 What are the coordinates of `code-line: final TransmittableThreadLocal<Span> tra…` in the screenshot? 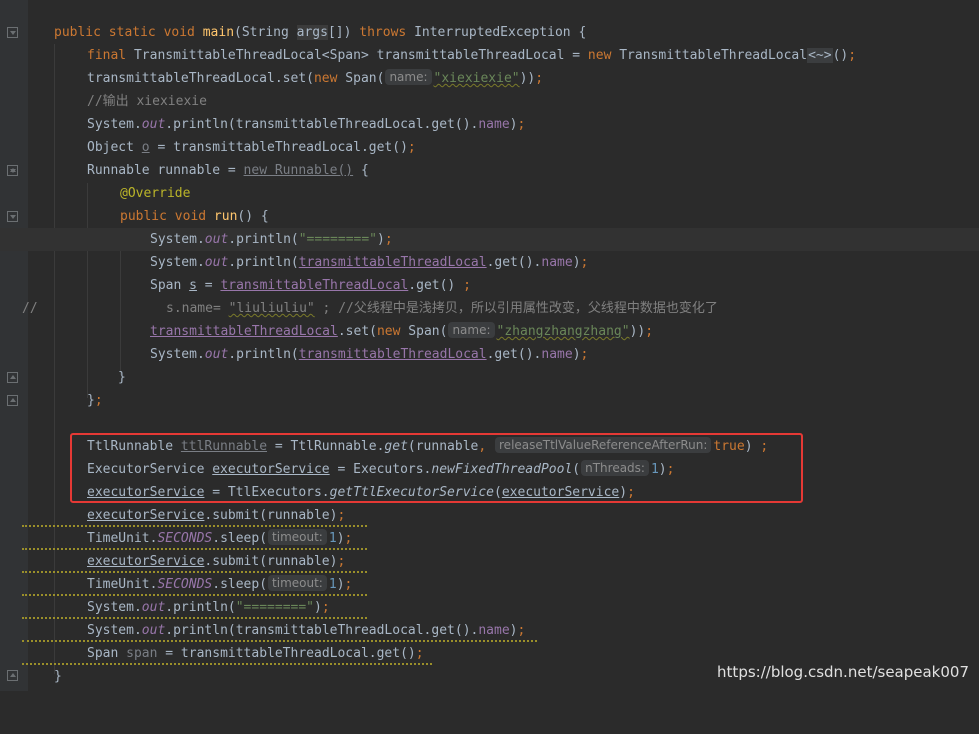 It's located at (472, 55).